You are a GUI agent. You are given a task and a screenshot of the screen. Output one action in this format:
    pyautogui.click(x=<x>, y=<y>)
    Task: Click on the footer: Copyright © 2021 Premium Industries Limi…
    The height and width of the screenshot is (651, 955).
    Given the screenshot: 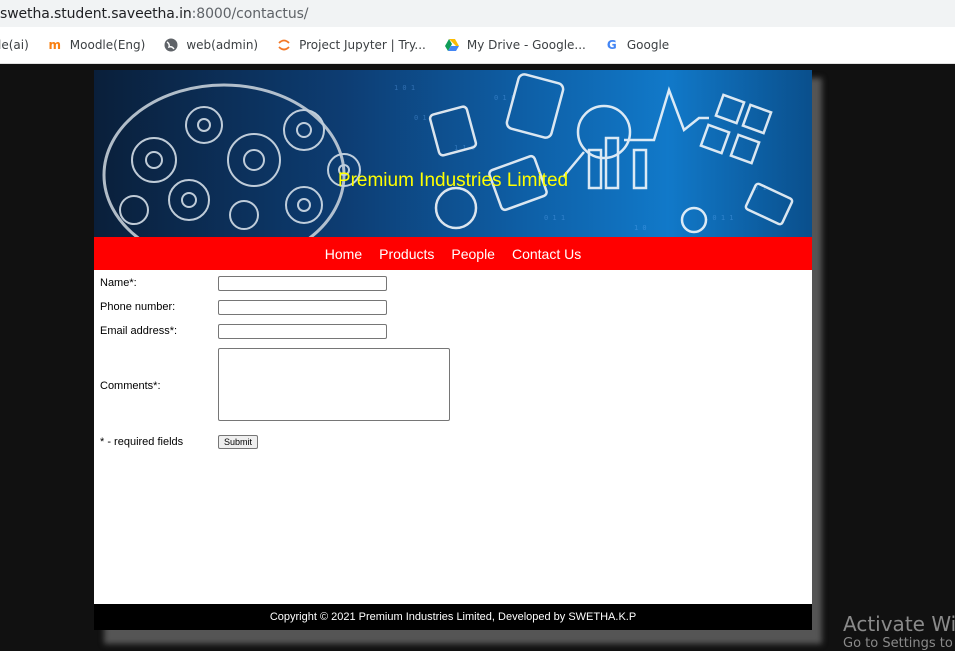 What is the action you would take?
    pyautogui.click(x=453, y=617)
    